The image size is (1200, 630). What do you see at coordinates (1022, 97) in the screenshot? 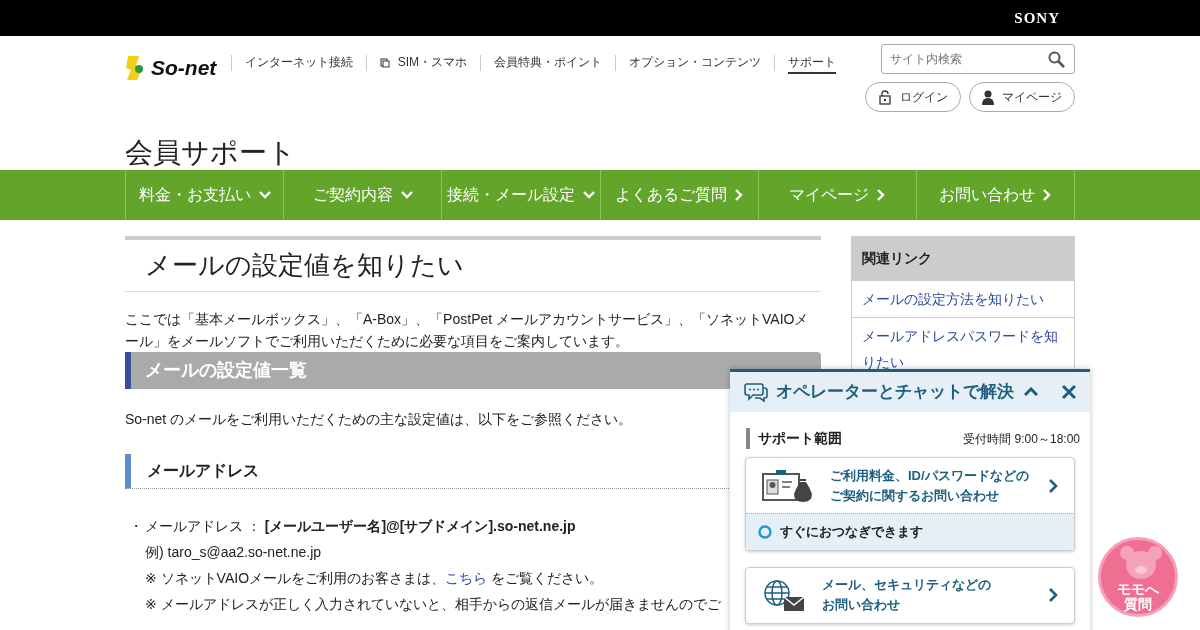
I see `header-button: マイページ` at bounding box center [1022, 97].